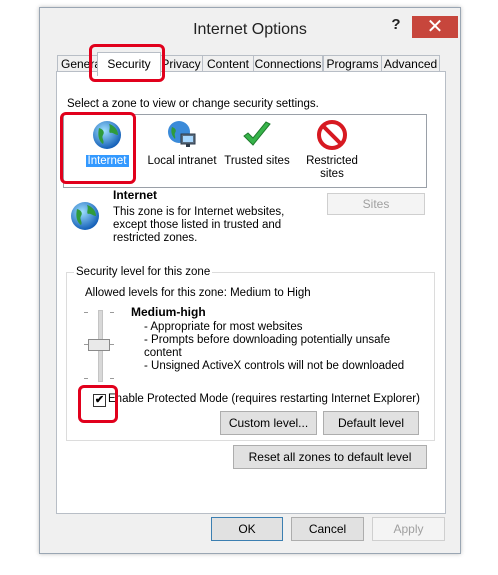  I want to click on ok-button: OK, so click(247, 529).